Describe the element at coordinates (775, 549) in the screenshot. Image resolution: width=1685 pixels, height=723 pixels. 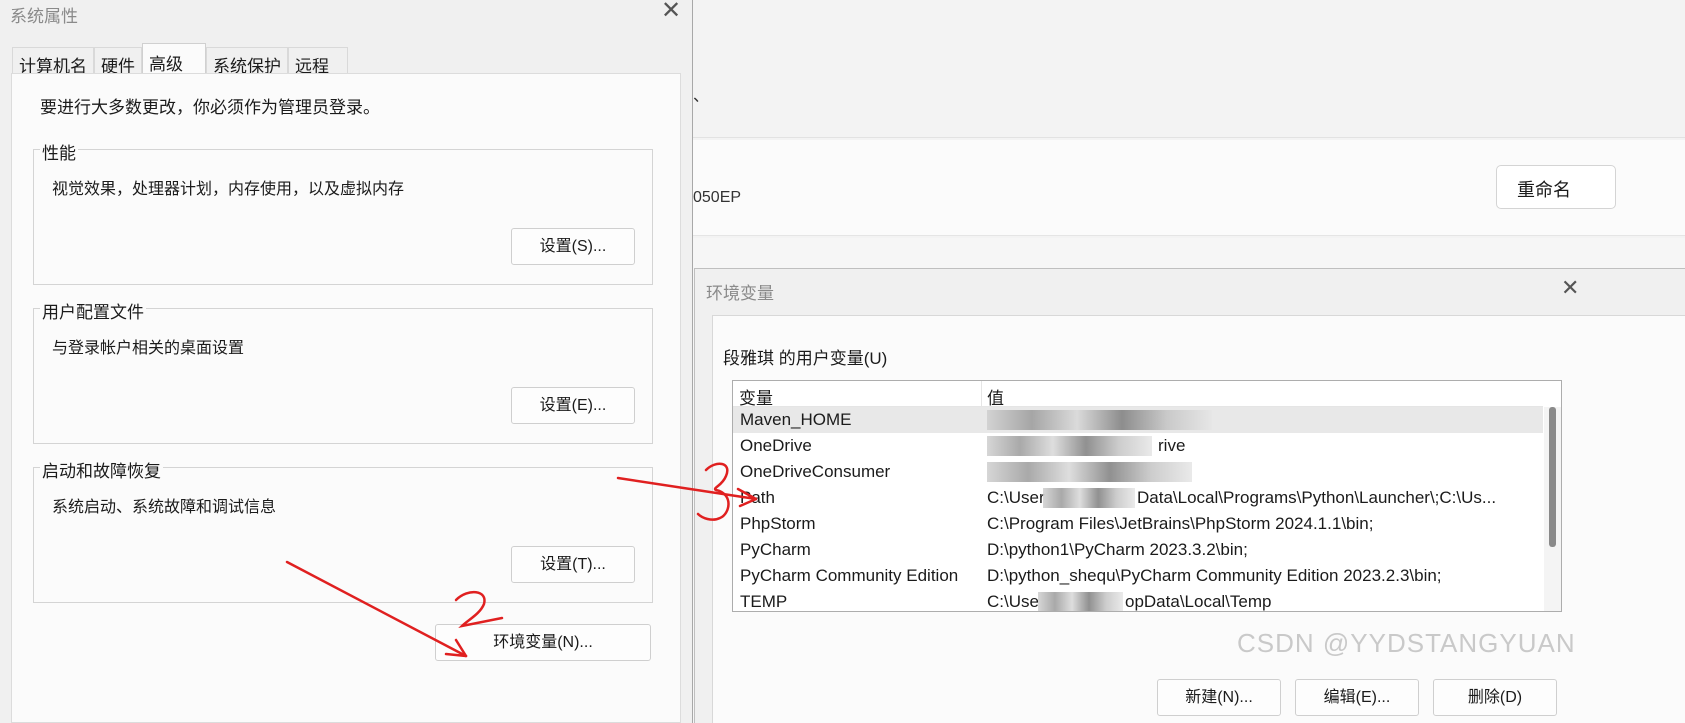
I see `variable-name: PyCharm` at that location.